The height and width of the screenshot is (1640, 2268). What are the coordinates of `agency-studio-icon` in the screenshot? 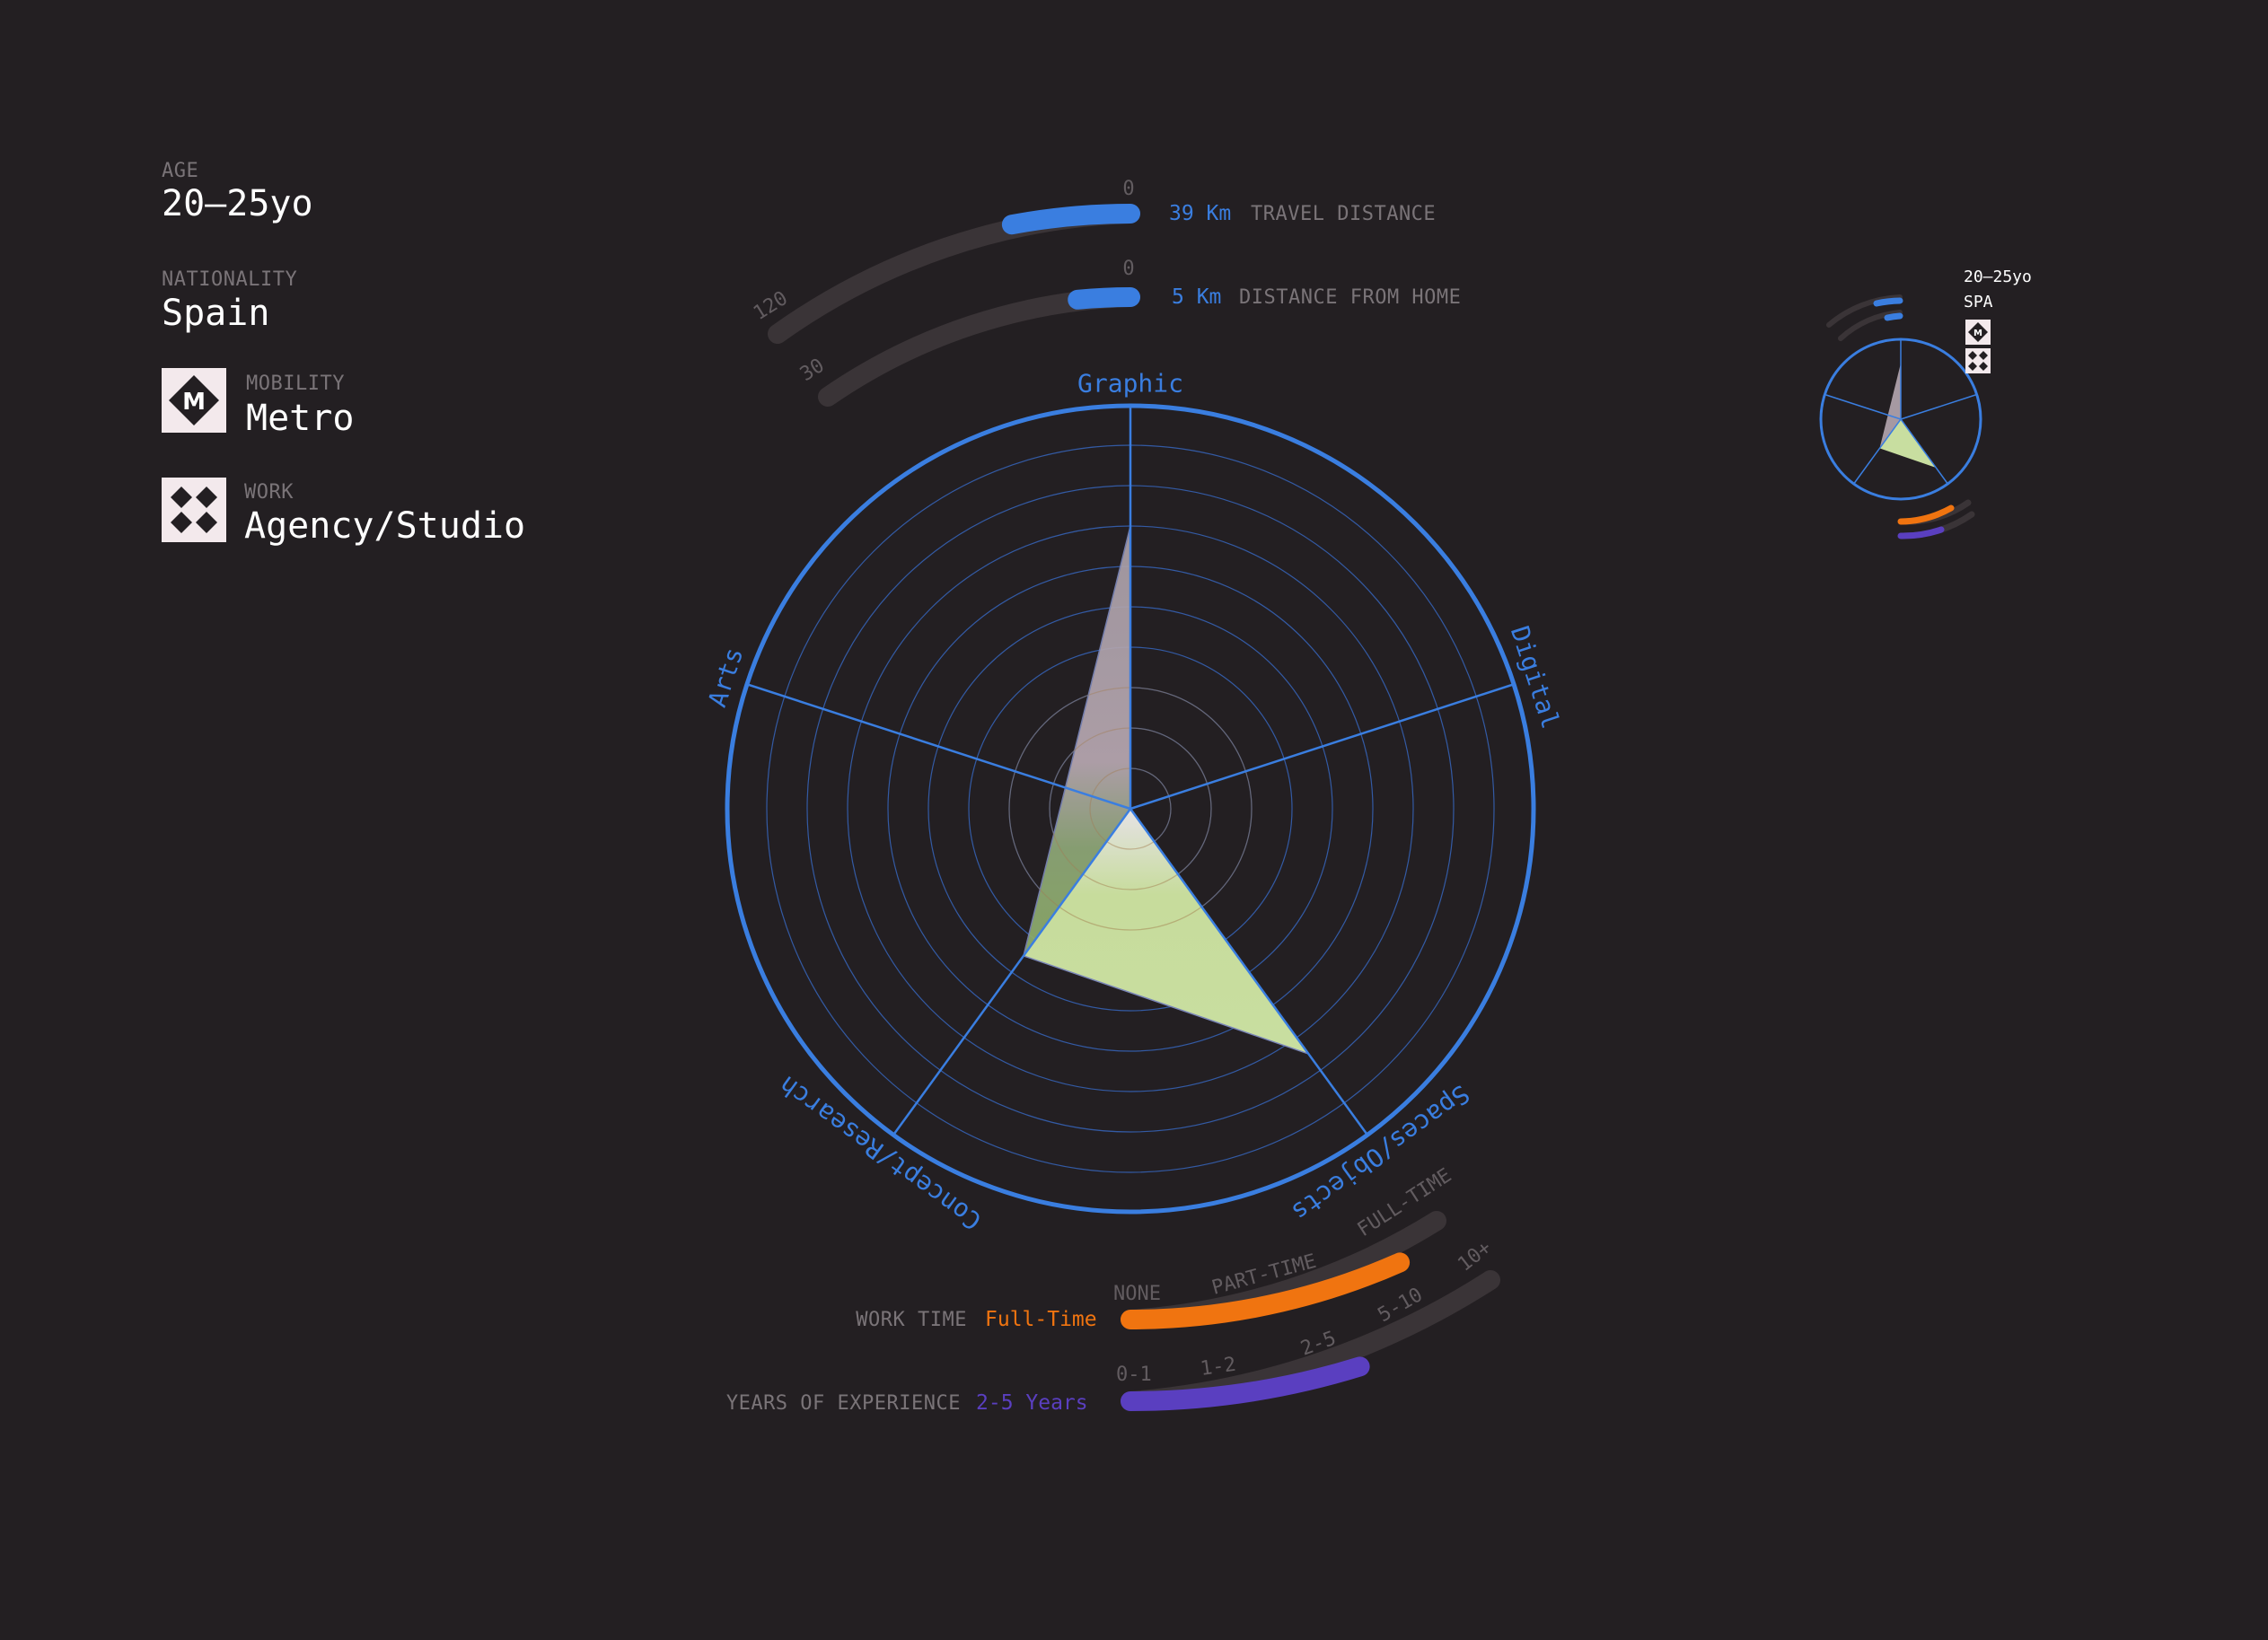 It's located at (194, 510).